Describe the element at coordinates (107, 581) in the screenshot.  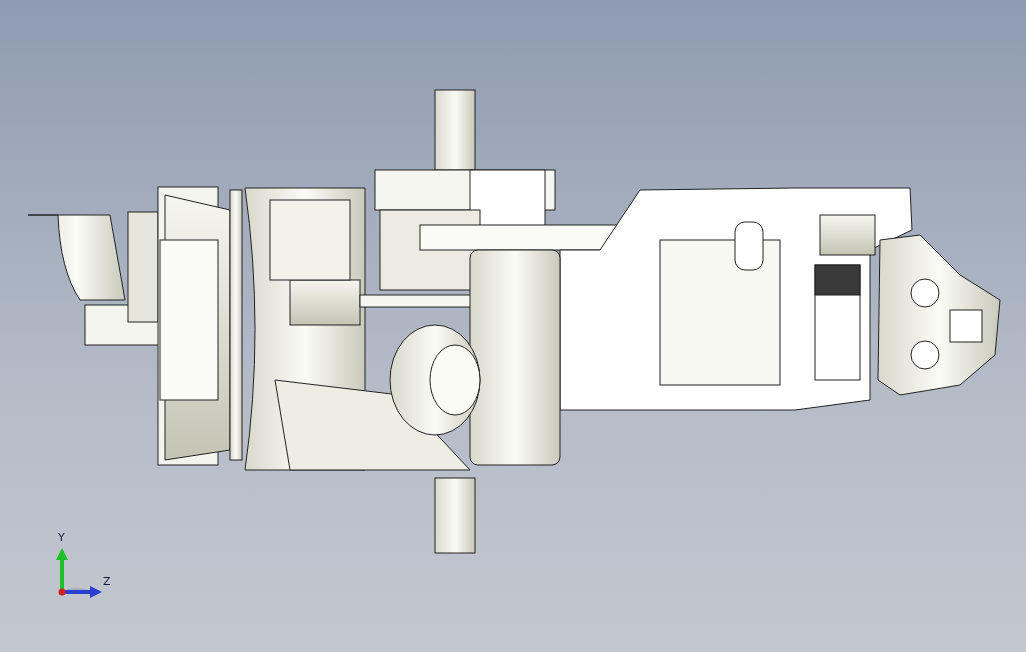
I see `z-axis-label: Z` at that location.